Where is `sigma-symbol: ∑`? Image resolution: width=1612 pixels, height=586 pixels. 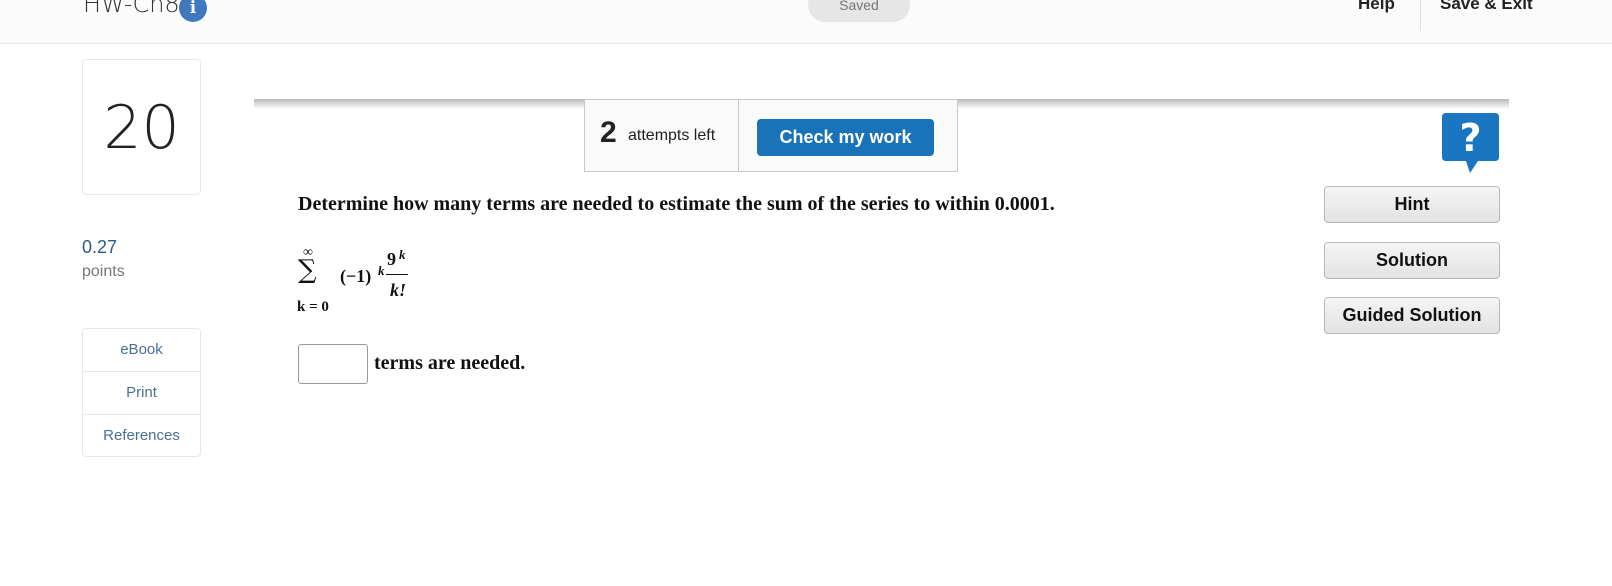 sigma-symbol: ∑ is located at coordinates (307, 270).